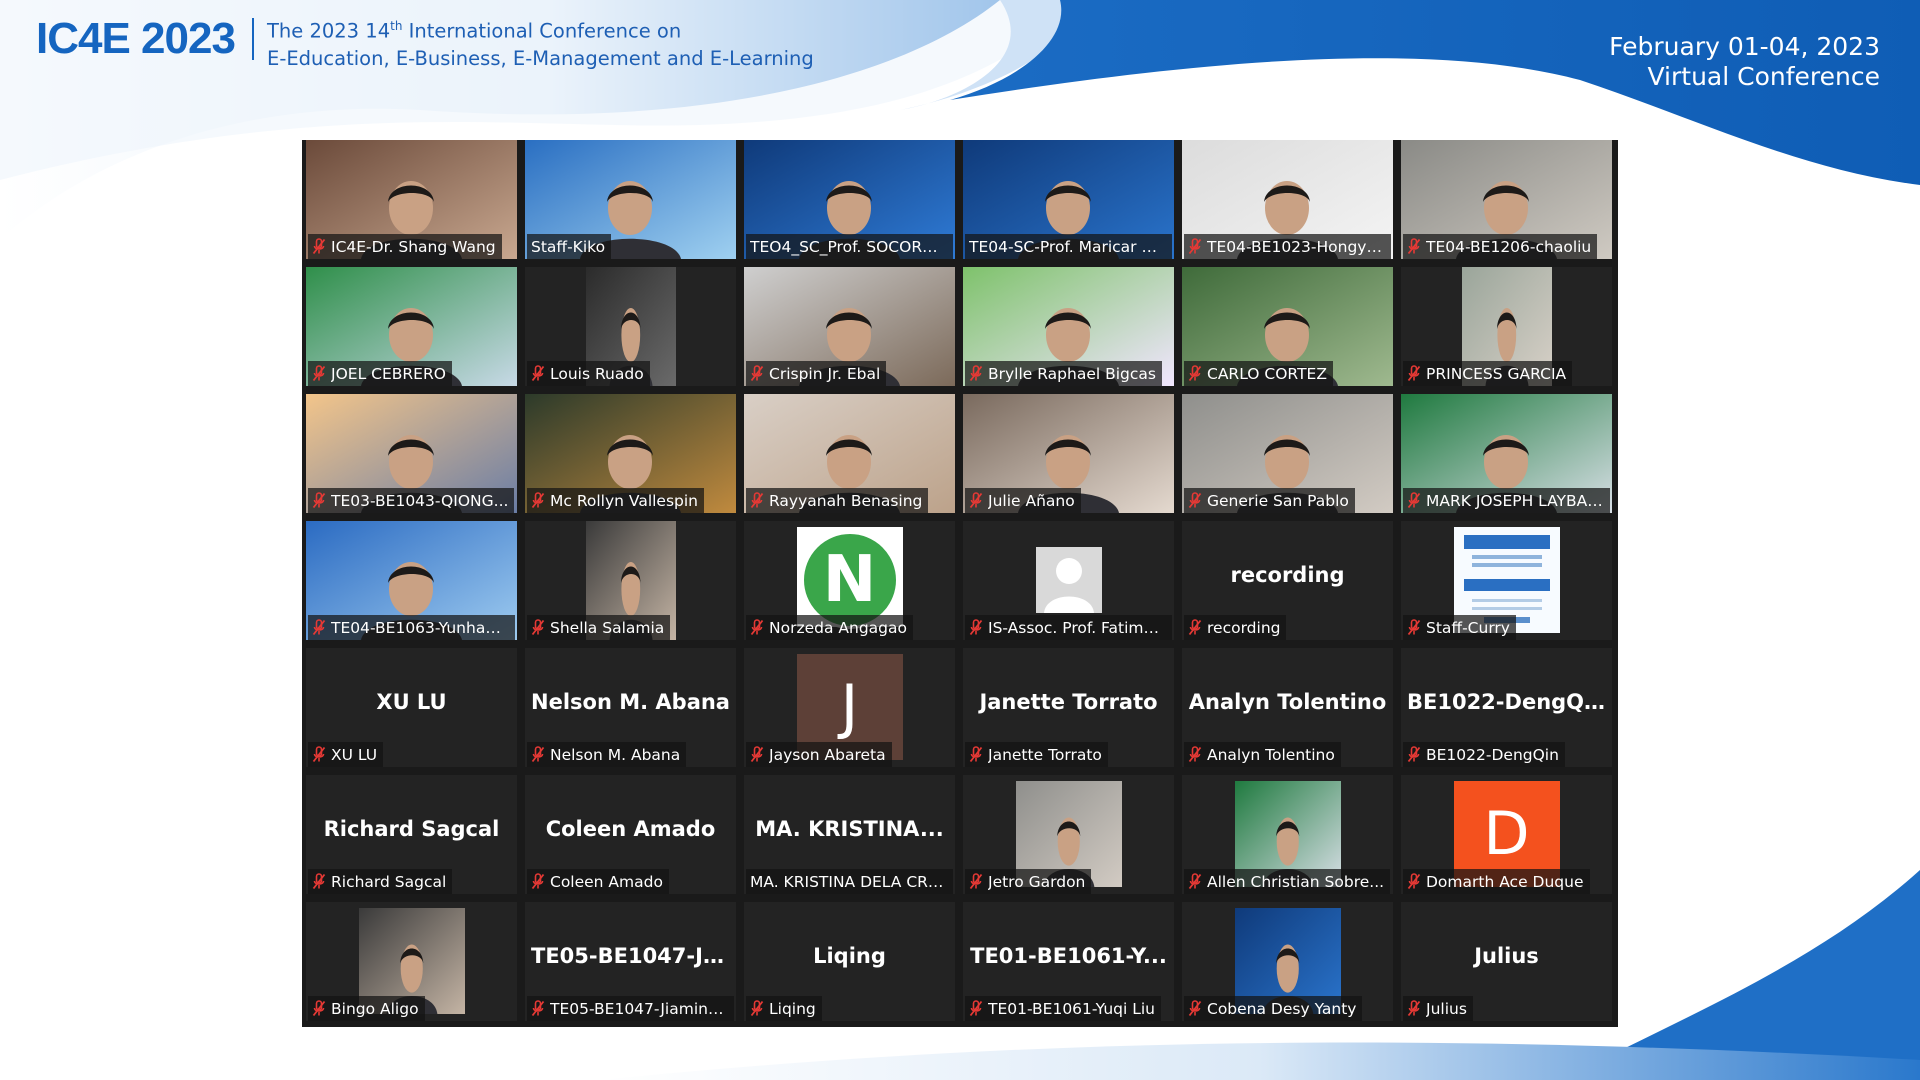 The height and width of the screenshot is (1080, 1920). I want to click on participant-tile: TE04-BE1206-chaoliu, so click(1506, 199).